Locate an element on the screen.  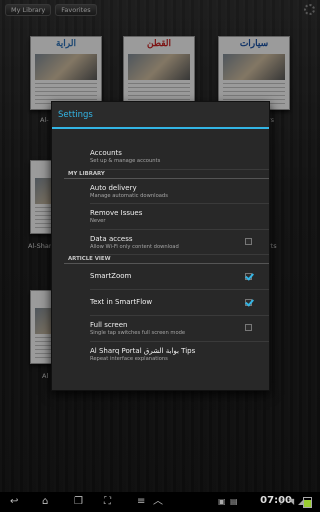
wifi-icon: ◥ is located at coordinates (291, 501).